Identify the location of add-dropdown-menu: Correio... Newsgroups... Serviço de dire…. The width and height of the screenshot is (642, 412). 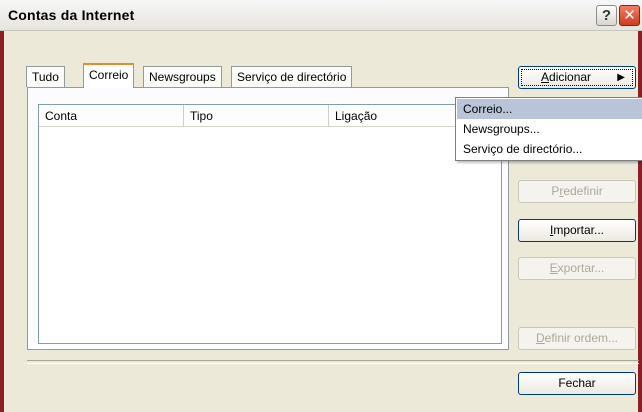
(548, 129).